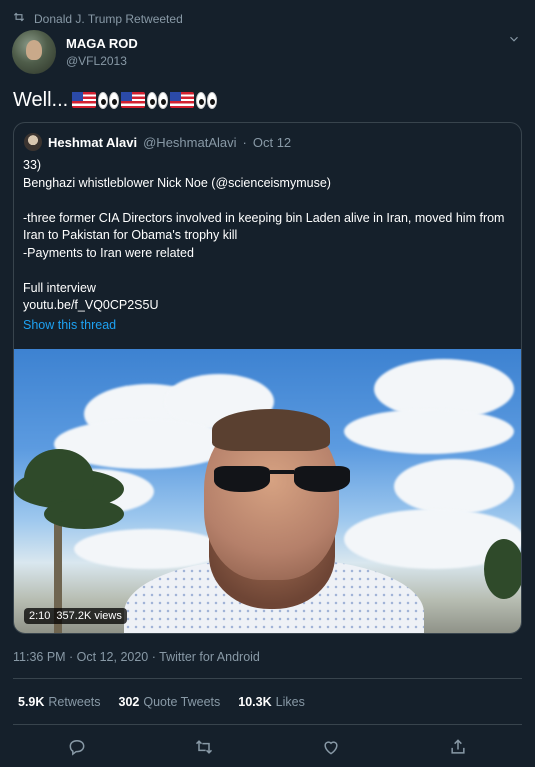  I want to click on quoted-avatar, so click(33, 142).